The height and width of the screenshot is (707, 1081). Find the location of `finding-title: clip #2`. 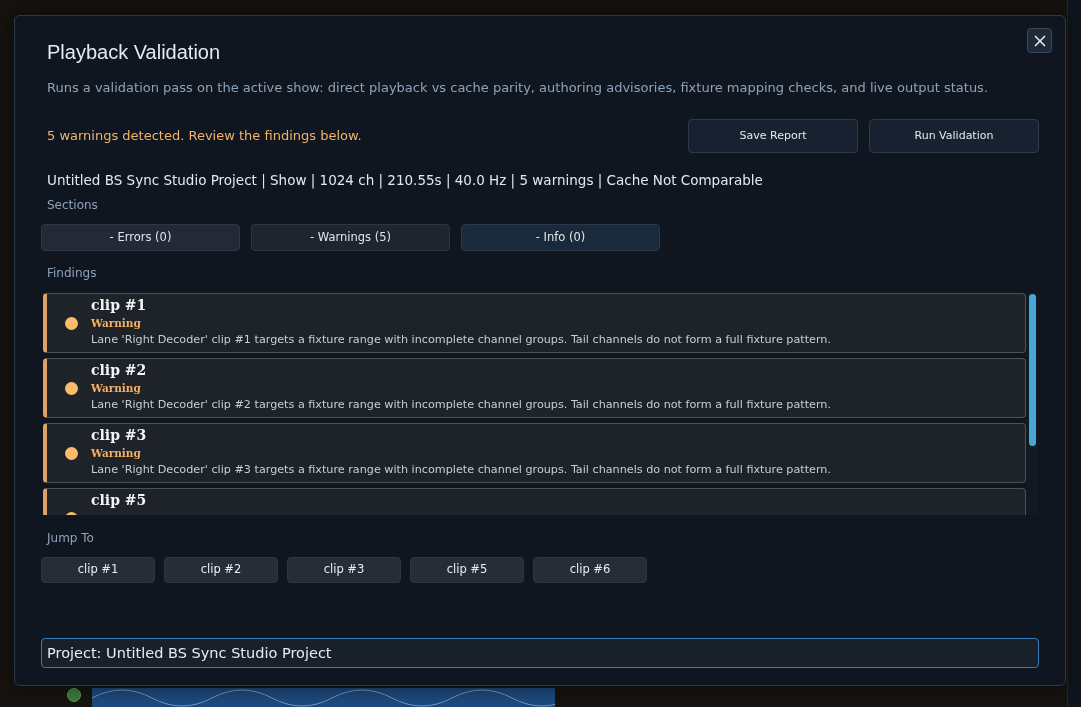

finding-title: clip #2 is located at coordinates (119, 370).